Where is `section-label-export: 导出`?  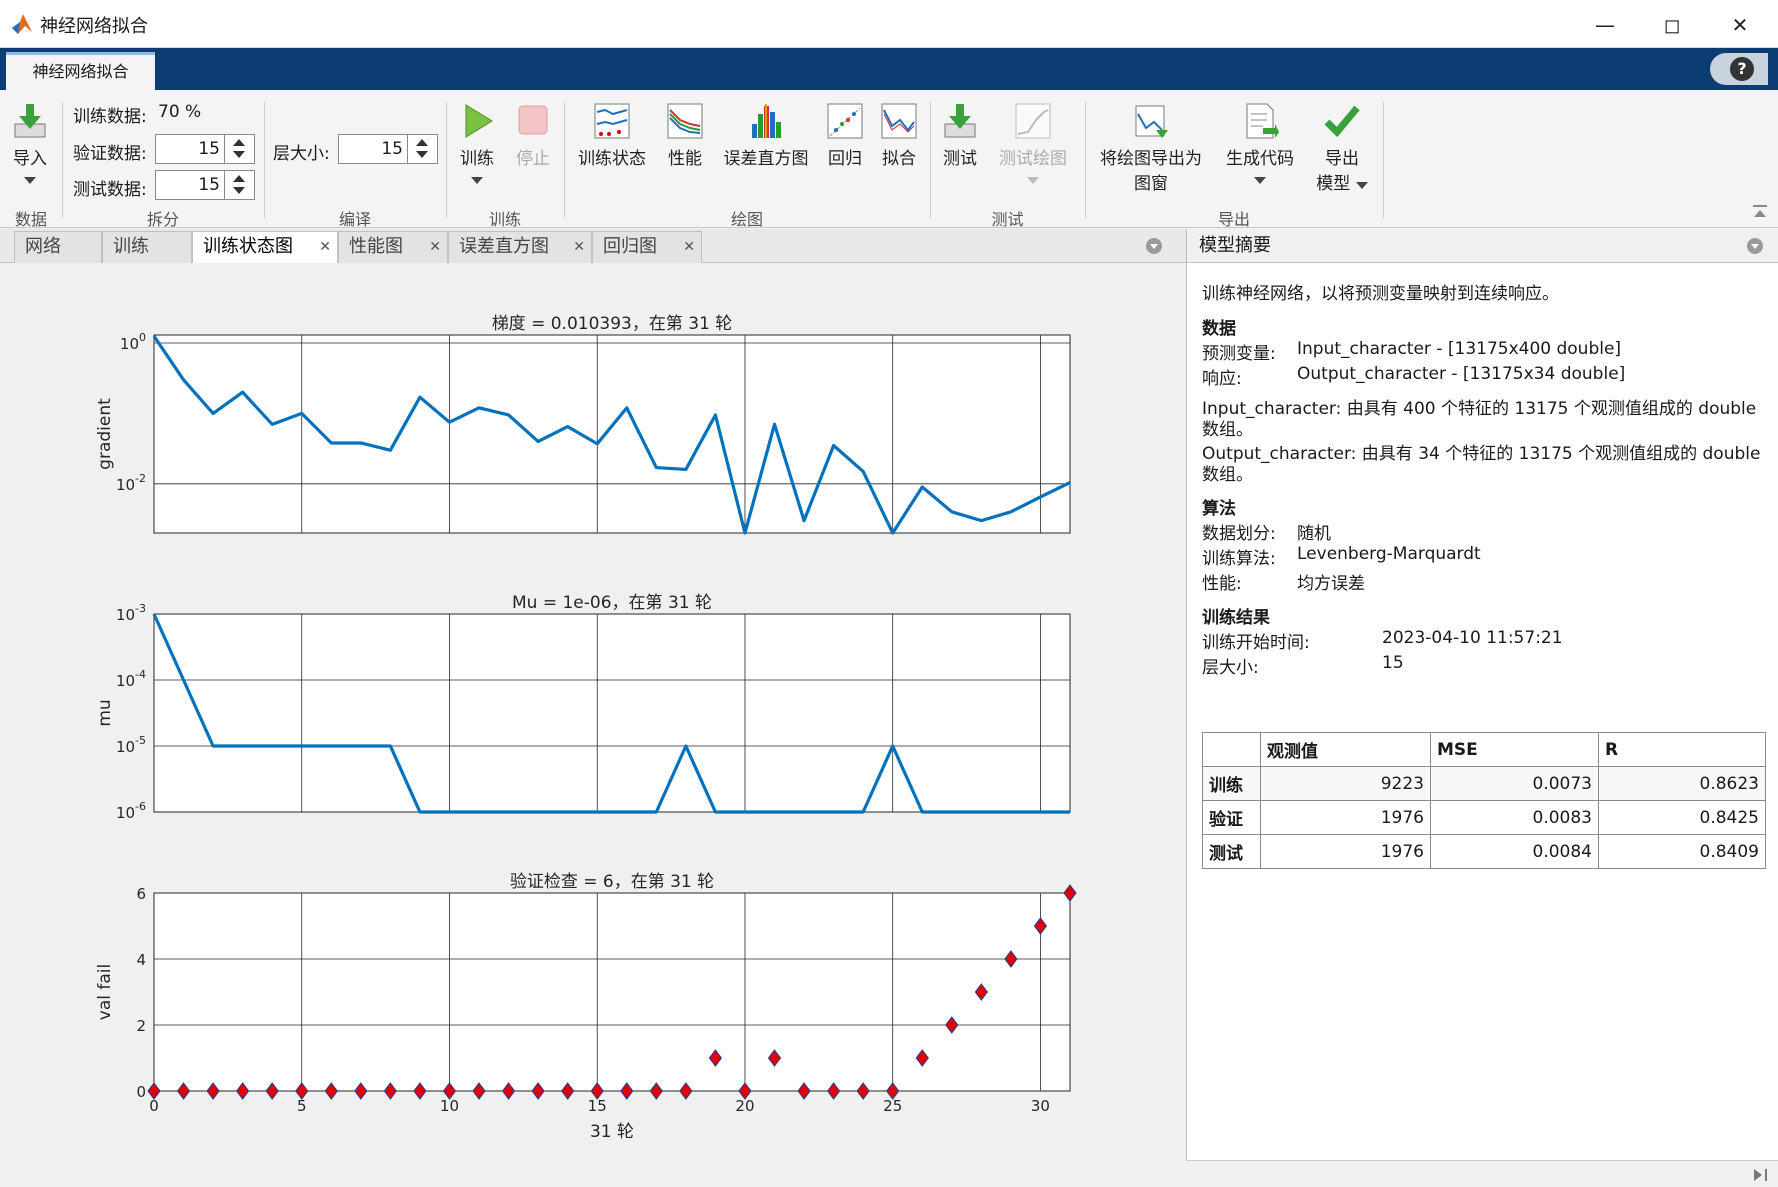
section-label-export: 导出 is located at coordinates (1233, 219).